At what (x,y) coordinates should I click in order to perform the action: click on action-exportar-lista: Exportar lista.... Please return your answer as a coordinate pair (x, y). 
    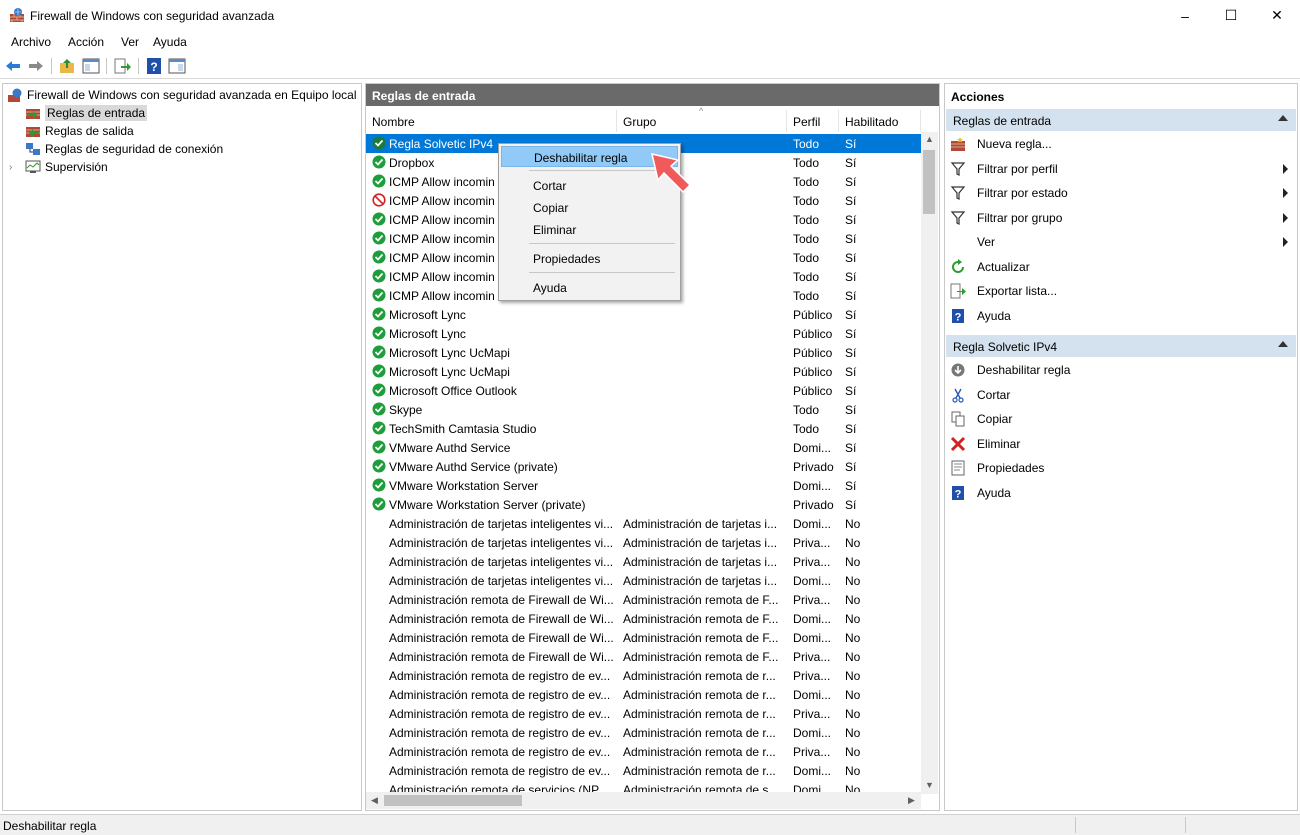
    Looking at the image, I should click on (1121, 291).